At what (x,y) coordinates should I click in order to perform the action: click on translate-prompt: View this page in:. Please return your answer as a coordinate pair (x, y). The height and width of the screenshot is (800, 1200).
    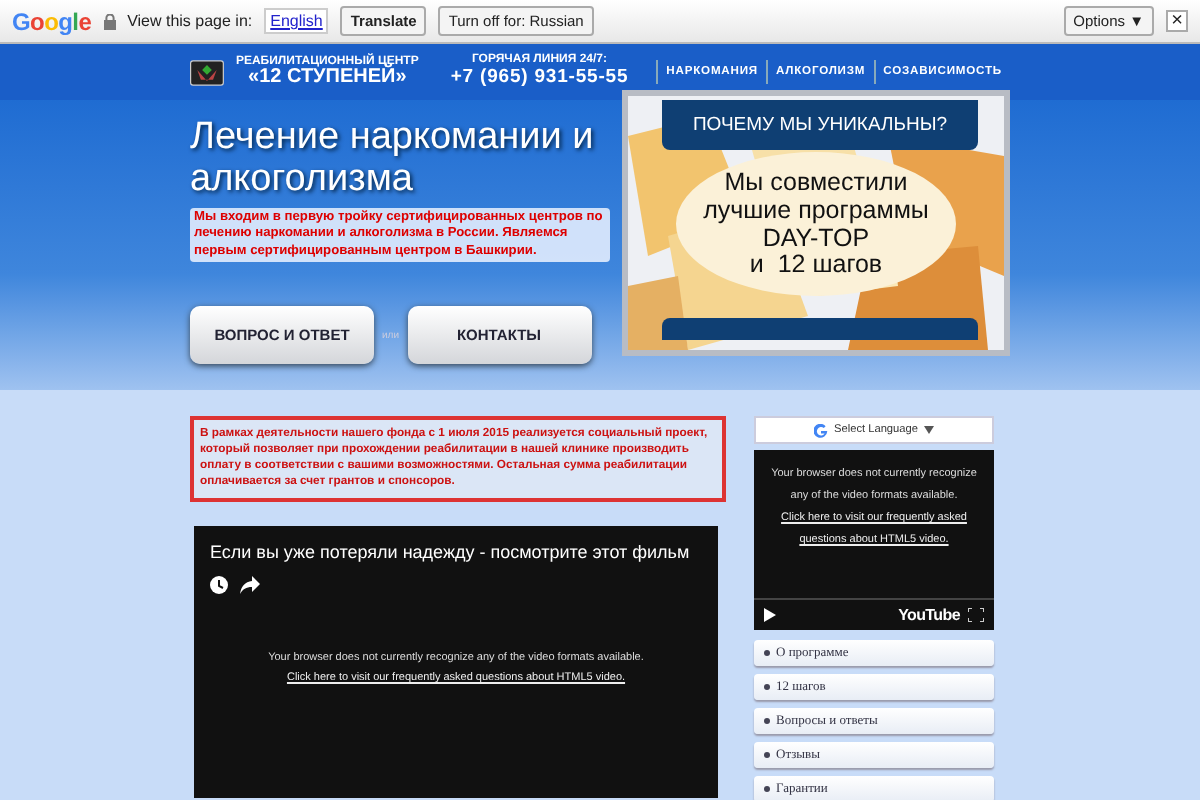
    Looking at the image, I should click on (190, 21).